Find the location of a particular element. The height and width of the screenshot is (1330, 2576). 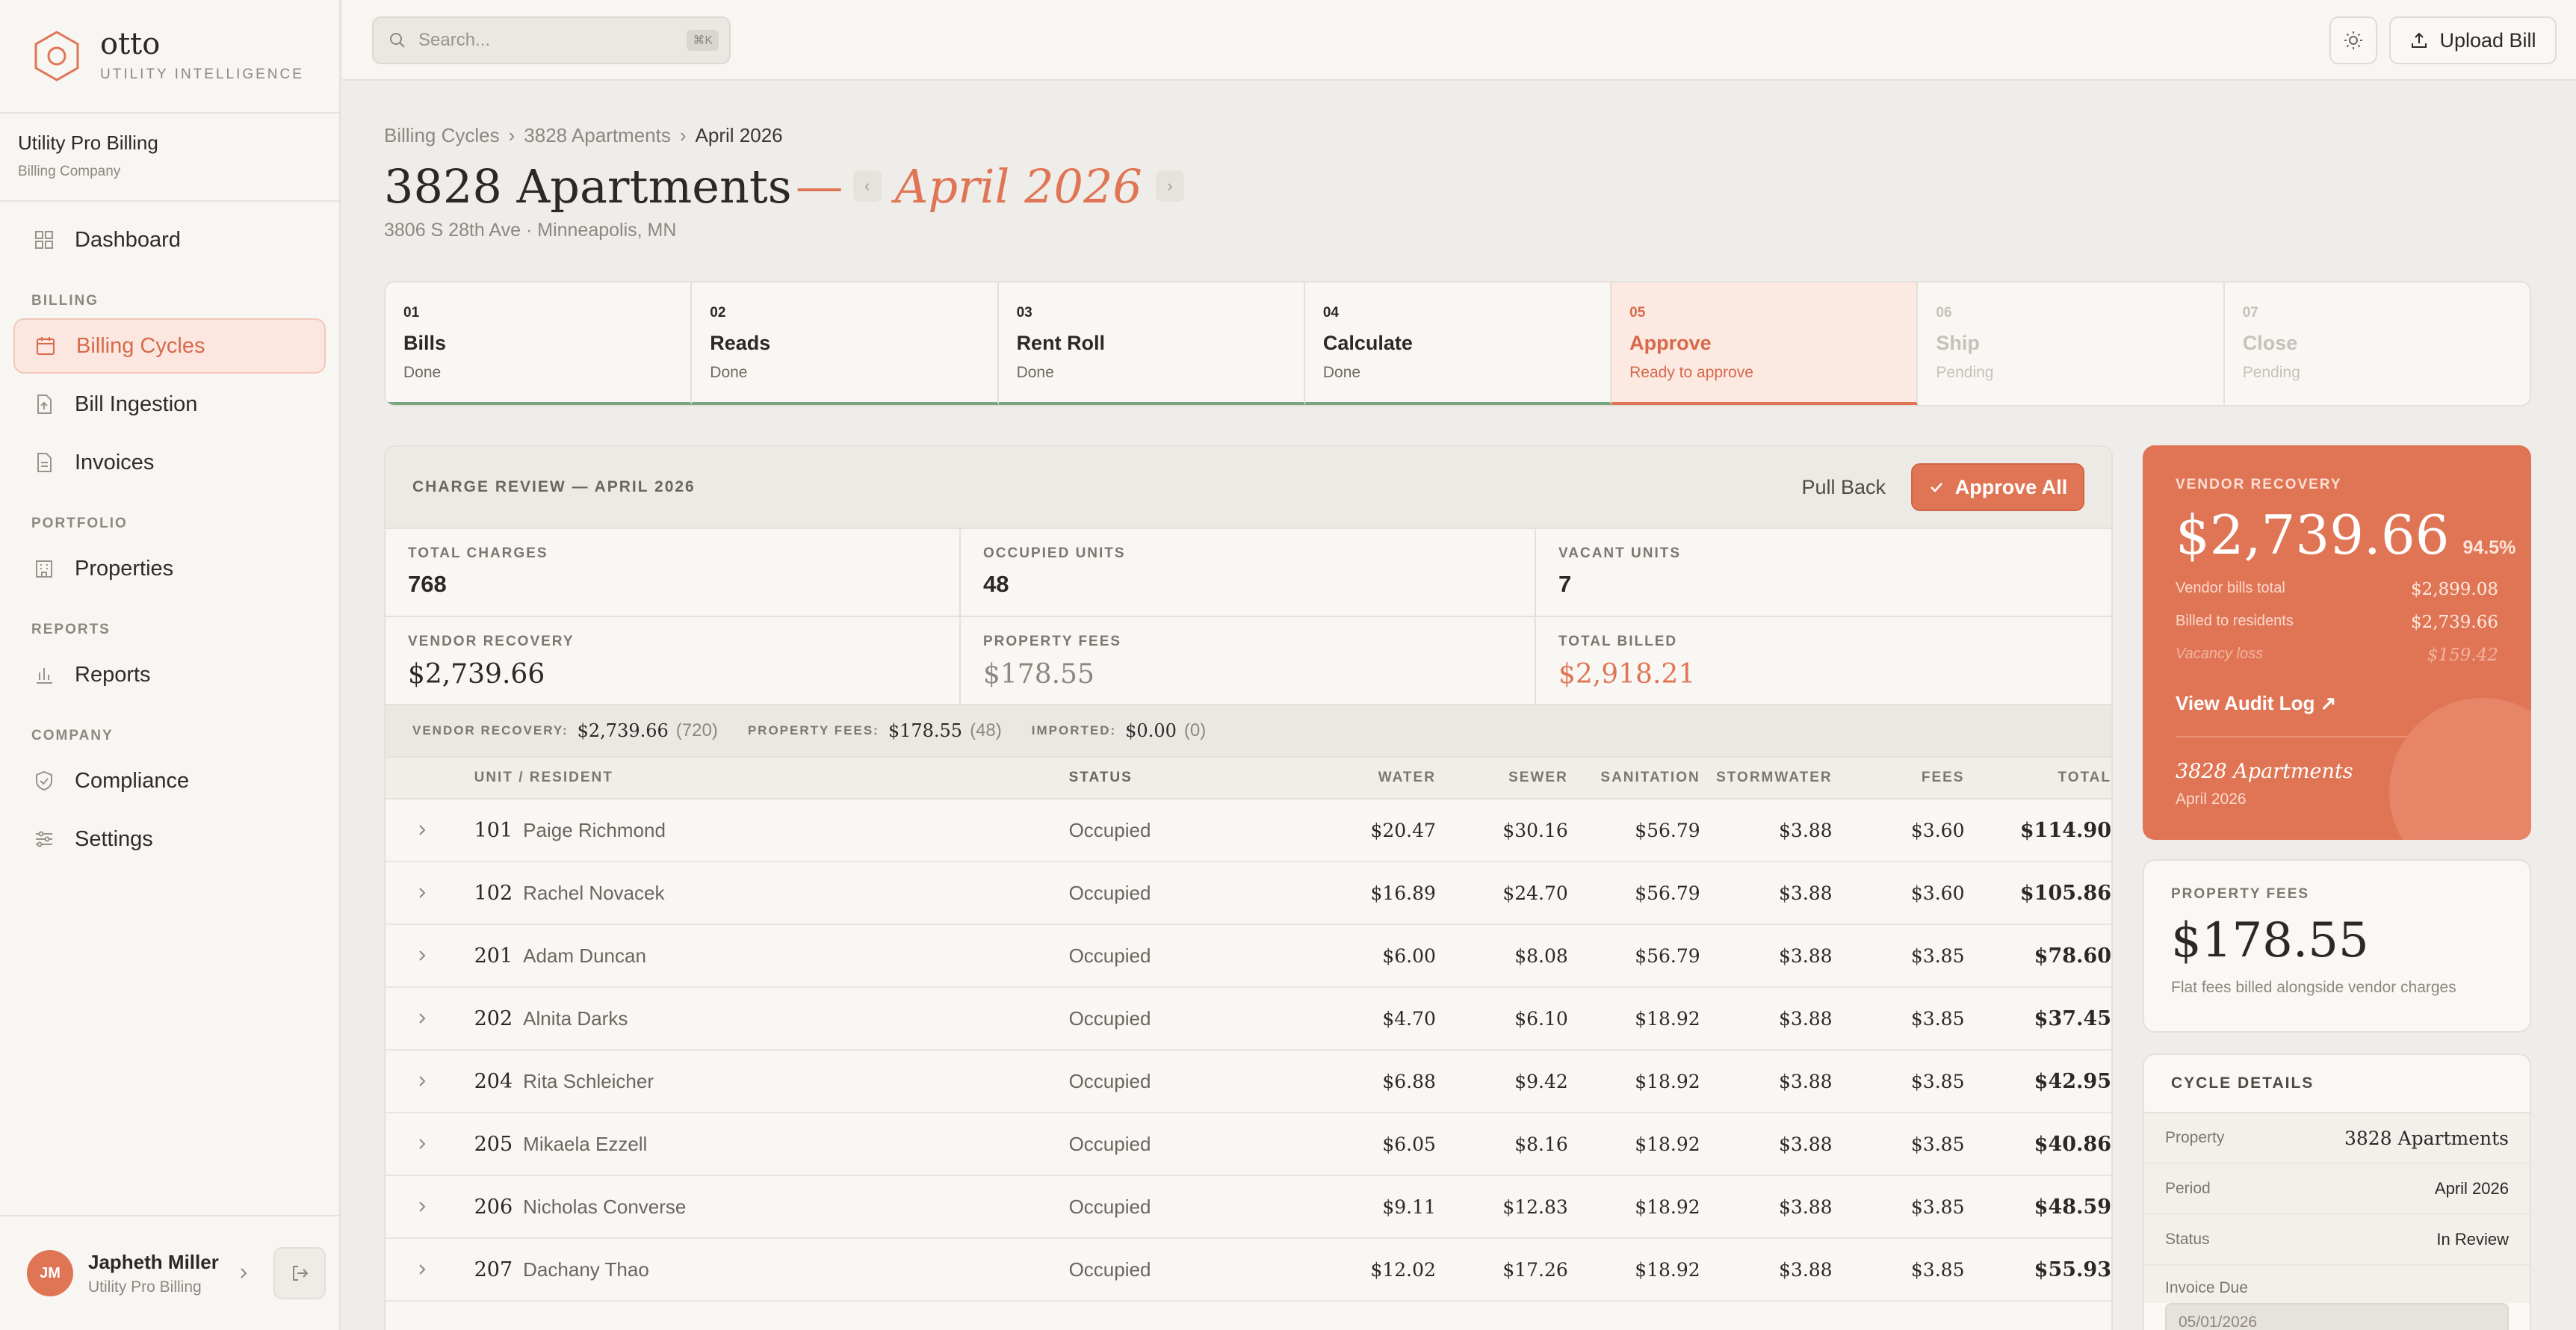

stat-value: $2,918.21 is located at coordinates (1627, 675).